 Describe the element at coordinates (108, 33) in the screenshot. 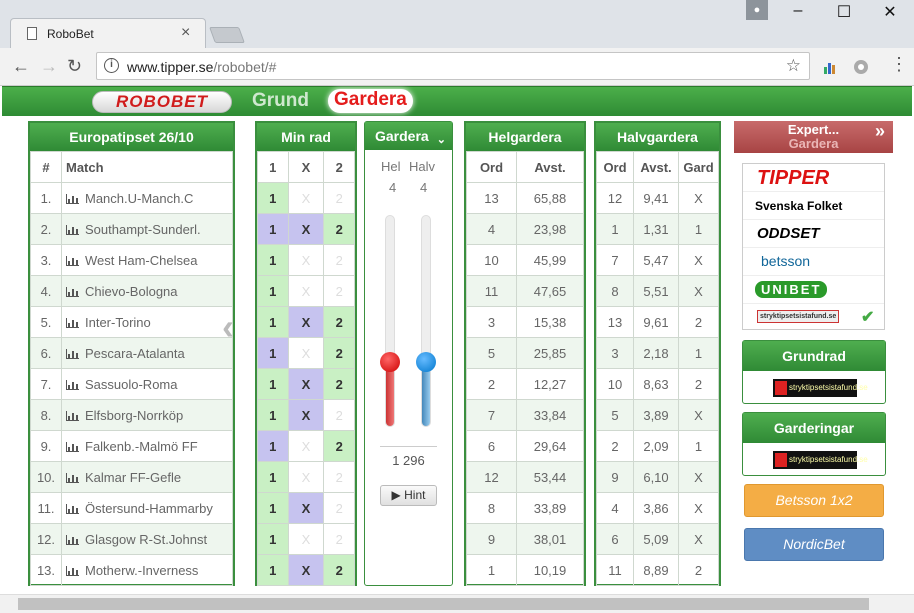

I see `browser-tab: RoboBet ×` at that location.